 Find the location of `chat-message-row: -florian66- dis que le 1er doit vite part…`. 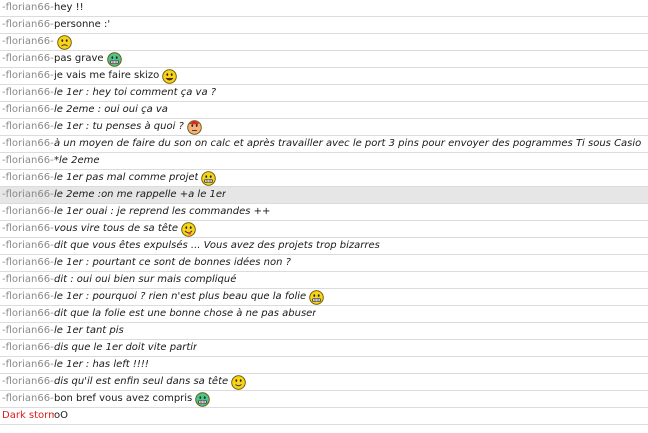

chat-message-row: -florian66- dis que le 1er doit vite part… is located at coordinates (324, 348).